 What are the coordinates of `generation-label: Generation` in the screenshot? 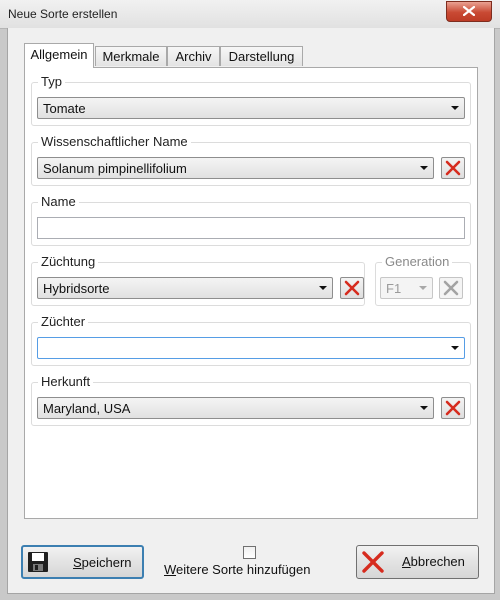 It's located at (417, 262).